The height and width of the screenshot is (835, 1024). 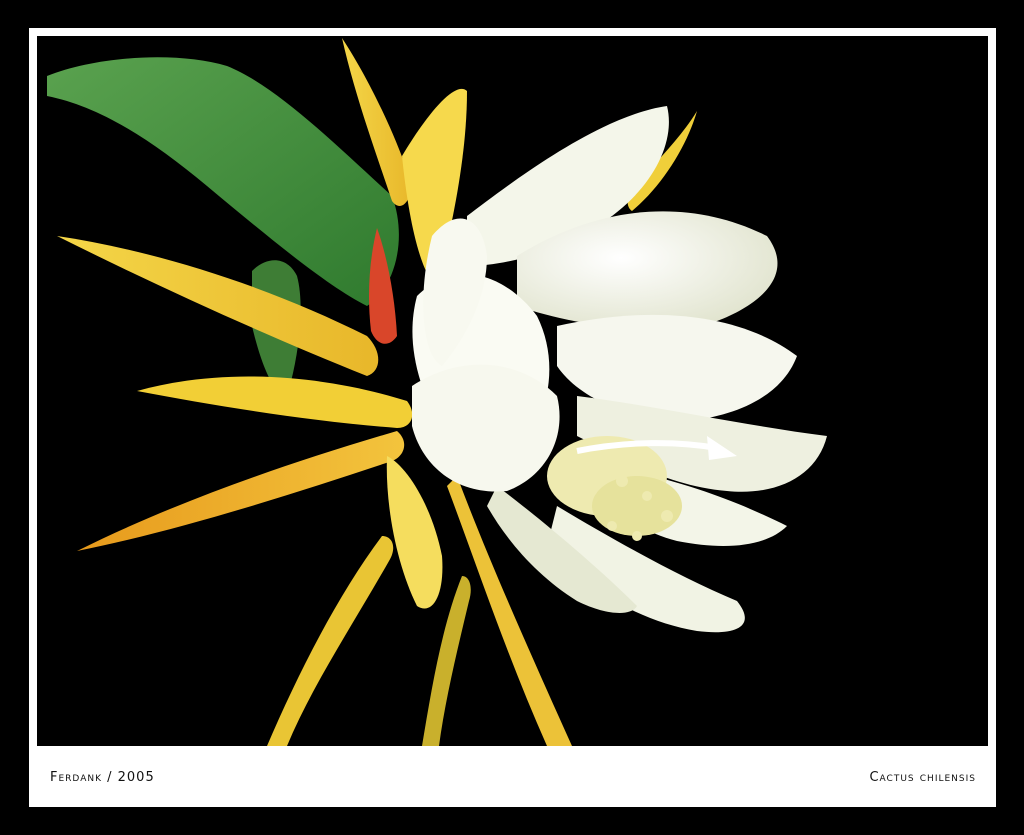 I want to click on species-caption: Cactus chilensis, so click(x=922, y=777).